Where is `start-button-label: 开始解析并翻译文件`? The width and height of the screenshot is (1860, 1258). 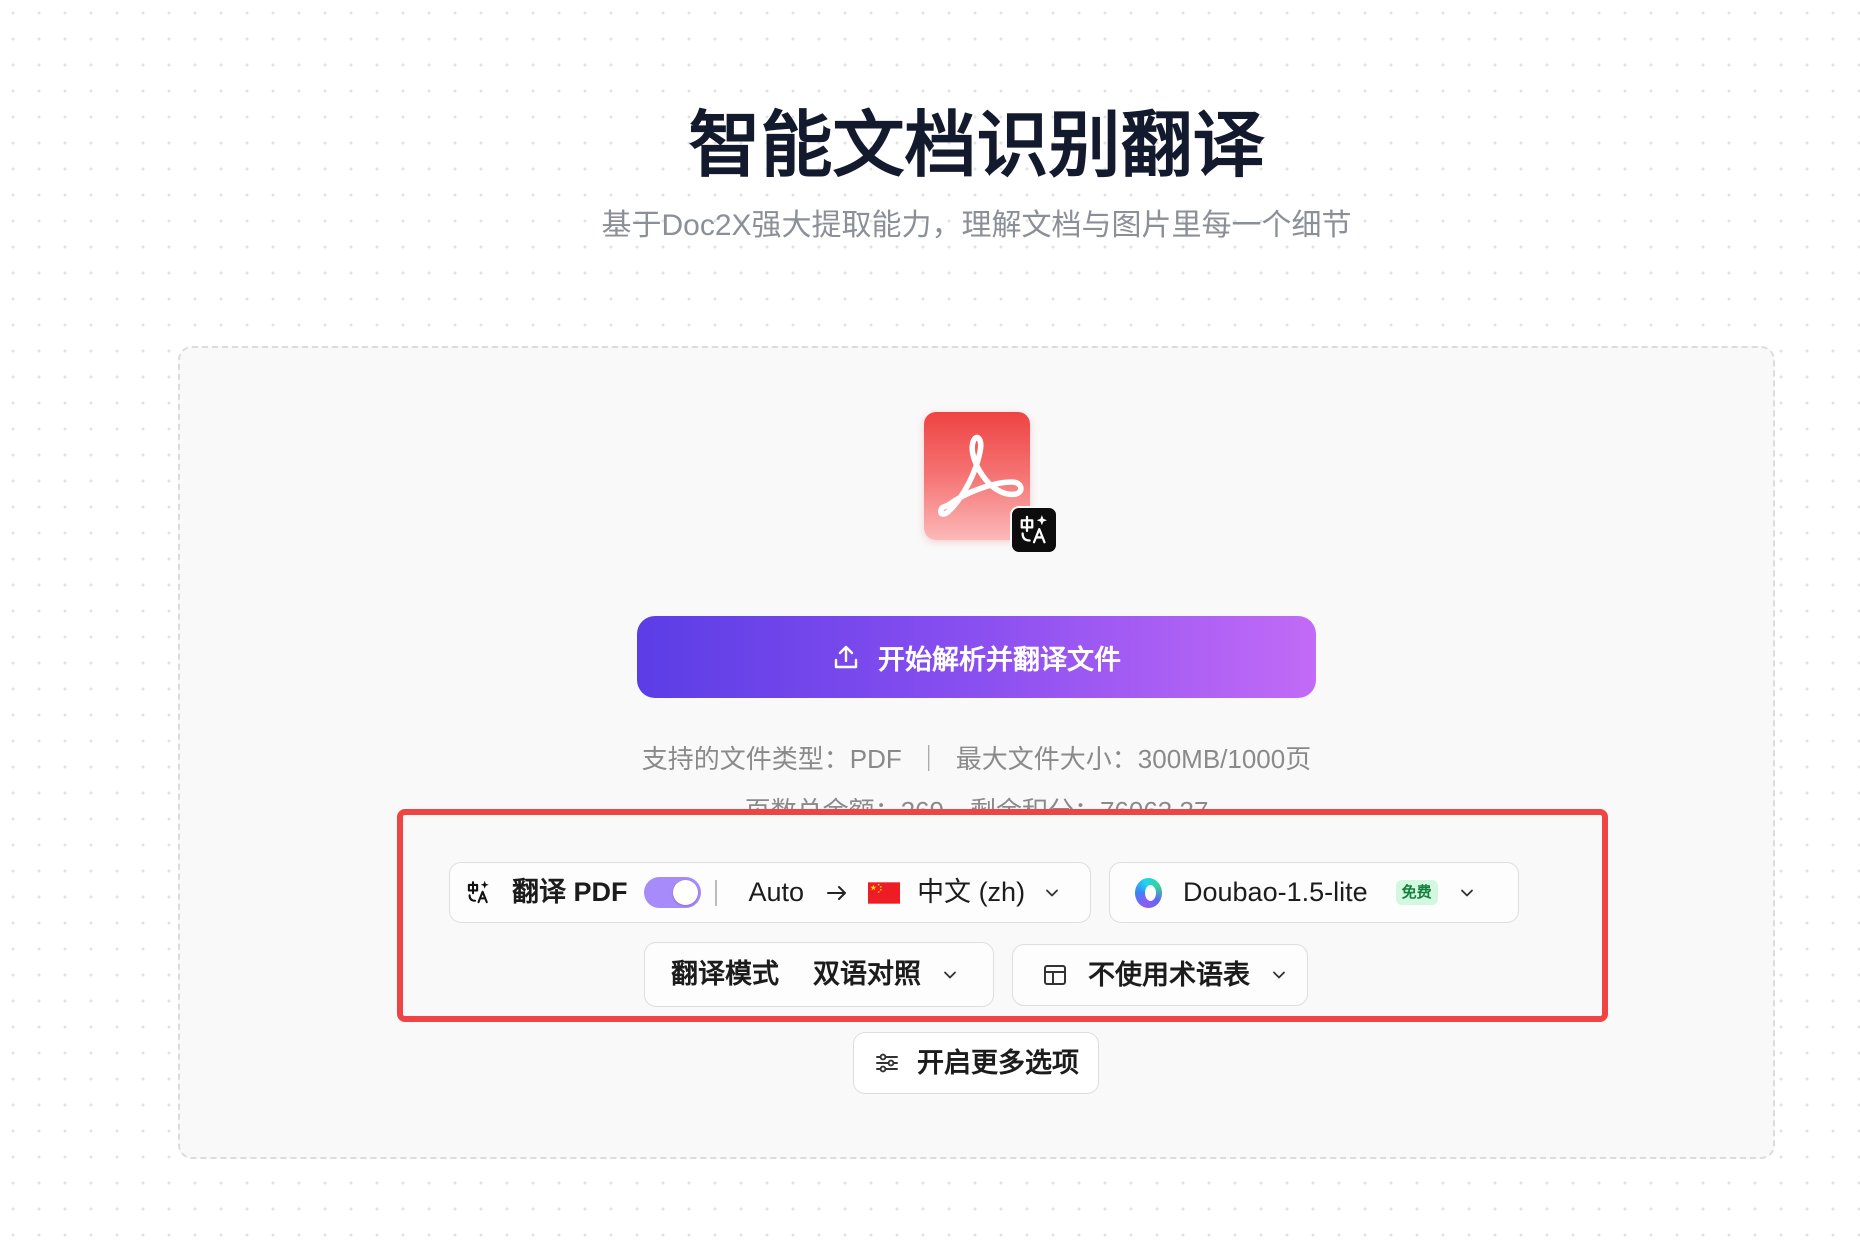 start-button-label: 开始解析并翻译文件 is located at coordinates (999, 659).